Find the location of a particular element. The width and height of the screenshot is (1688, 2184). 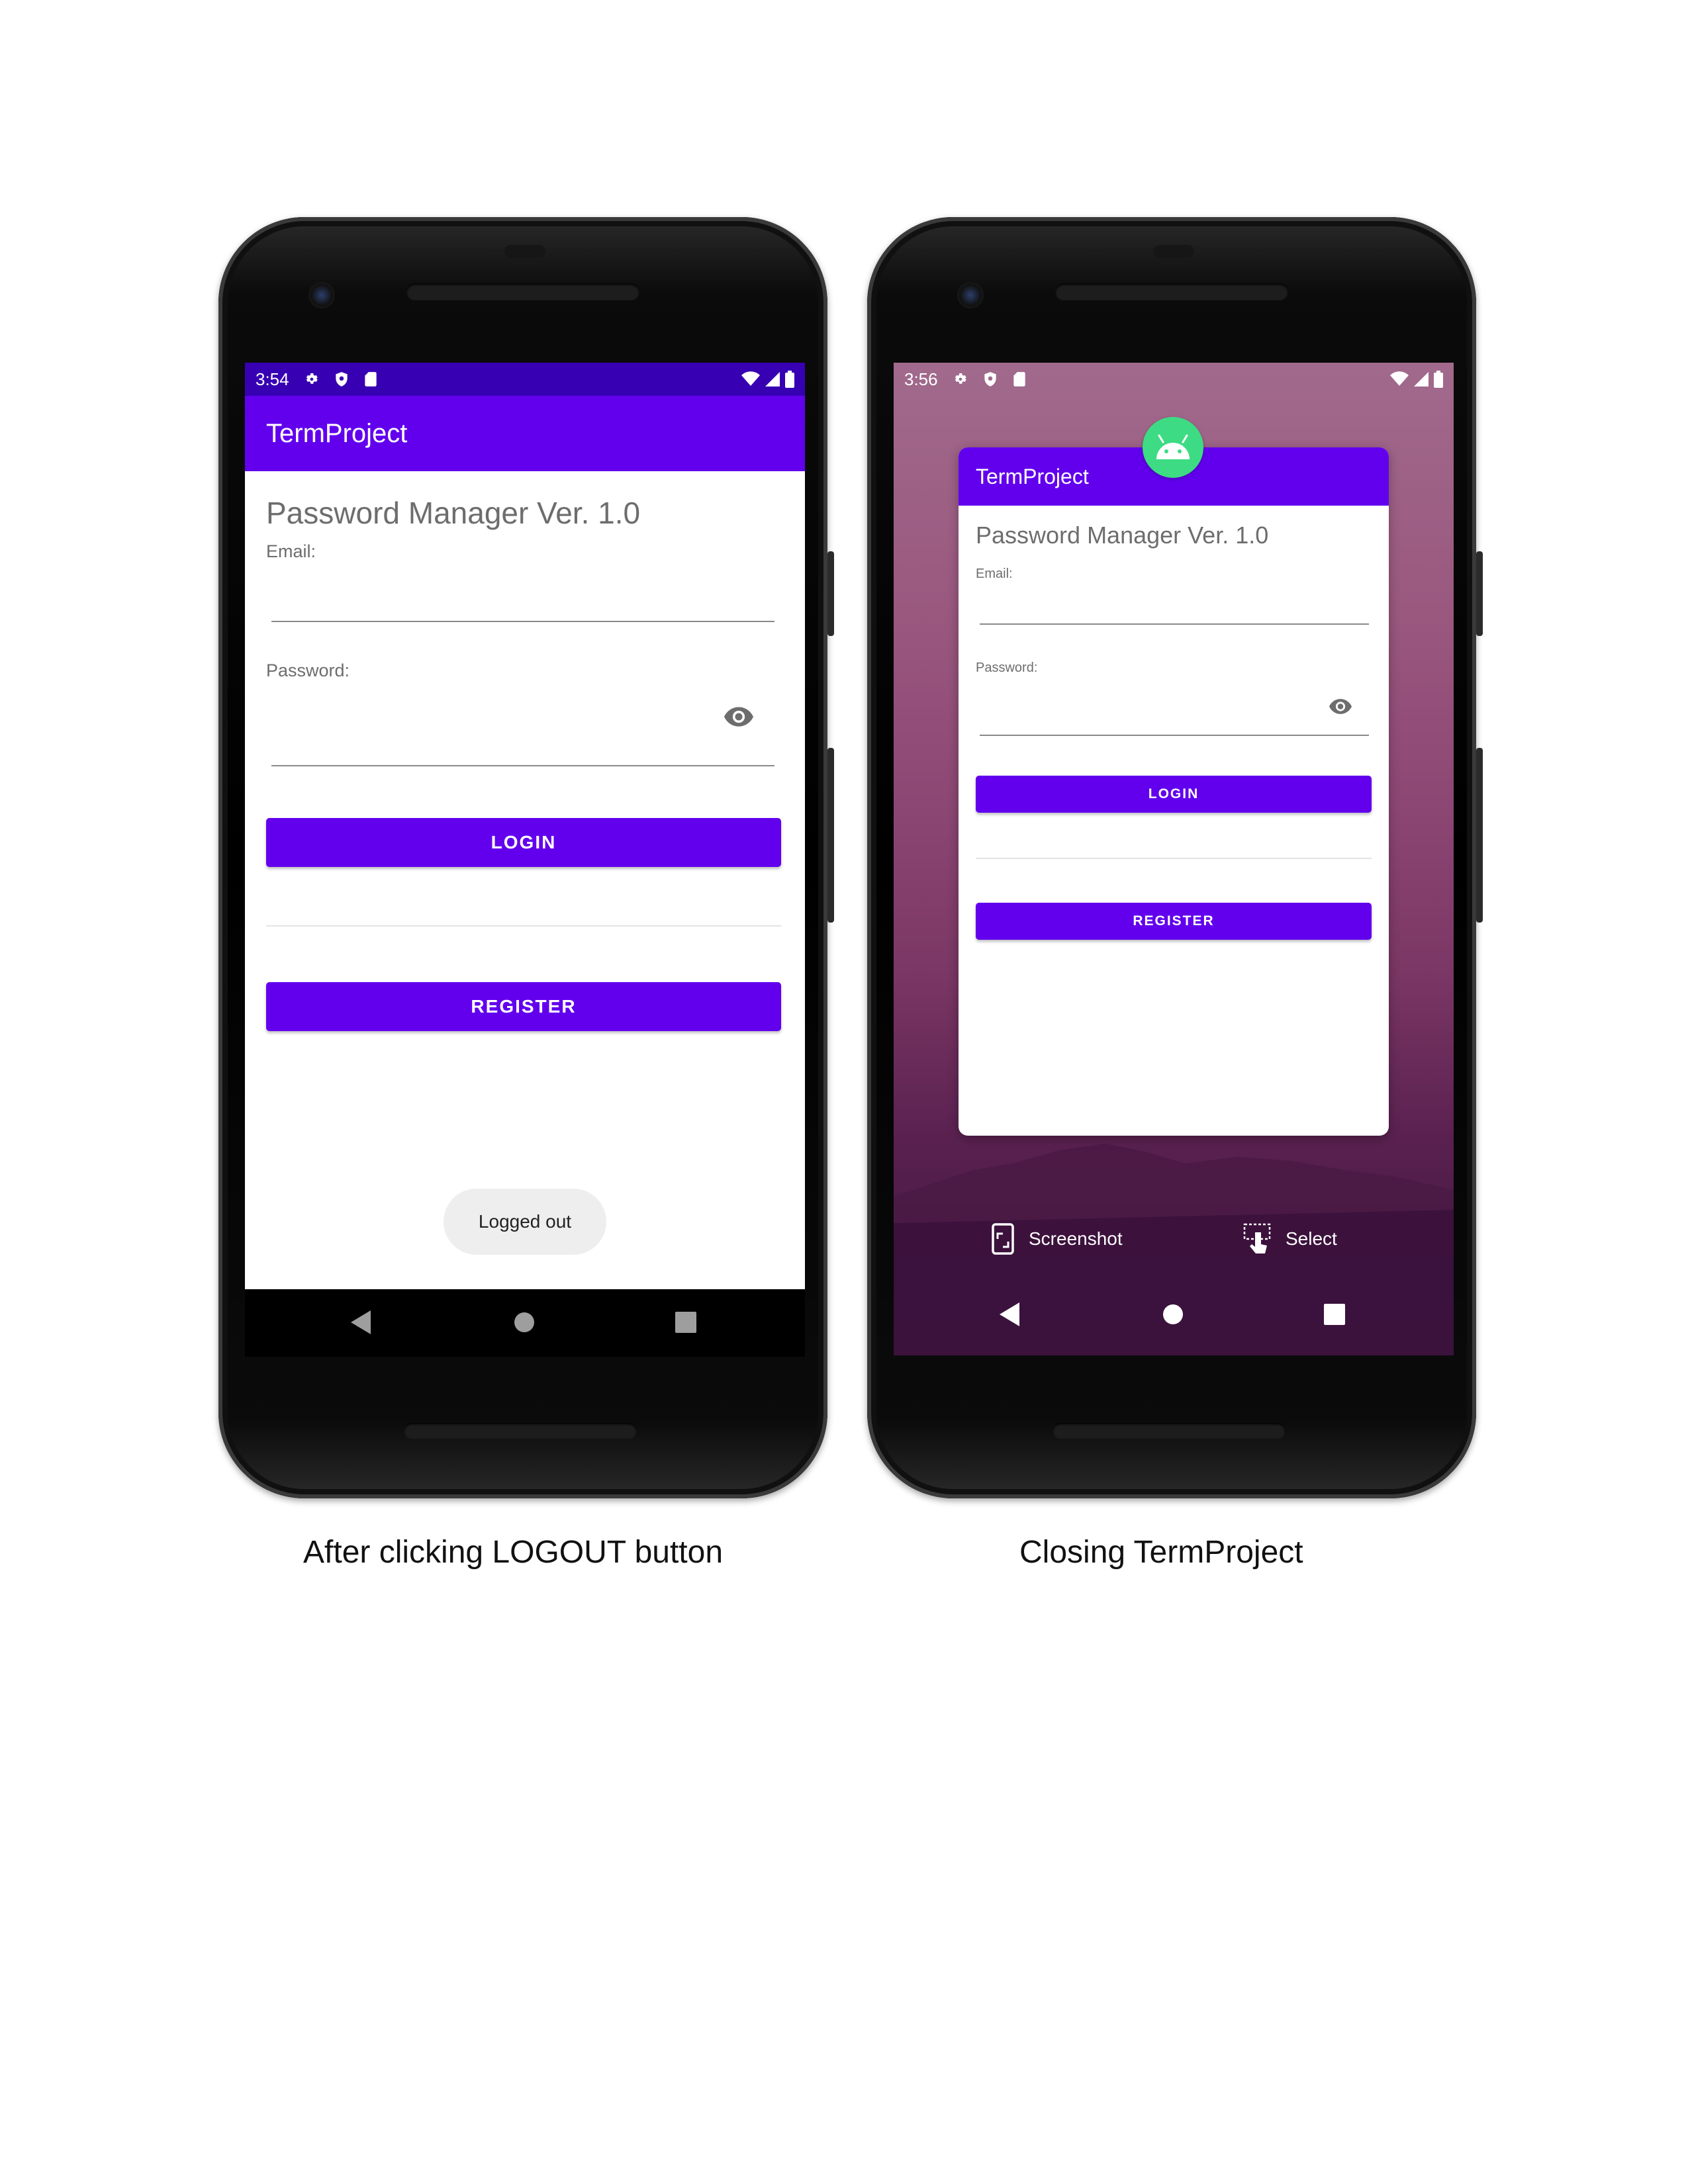

select-action: Select is located at coordinates (1290, 1239).